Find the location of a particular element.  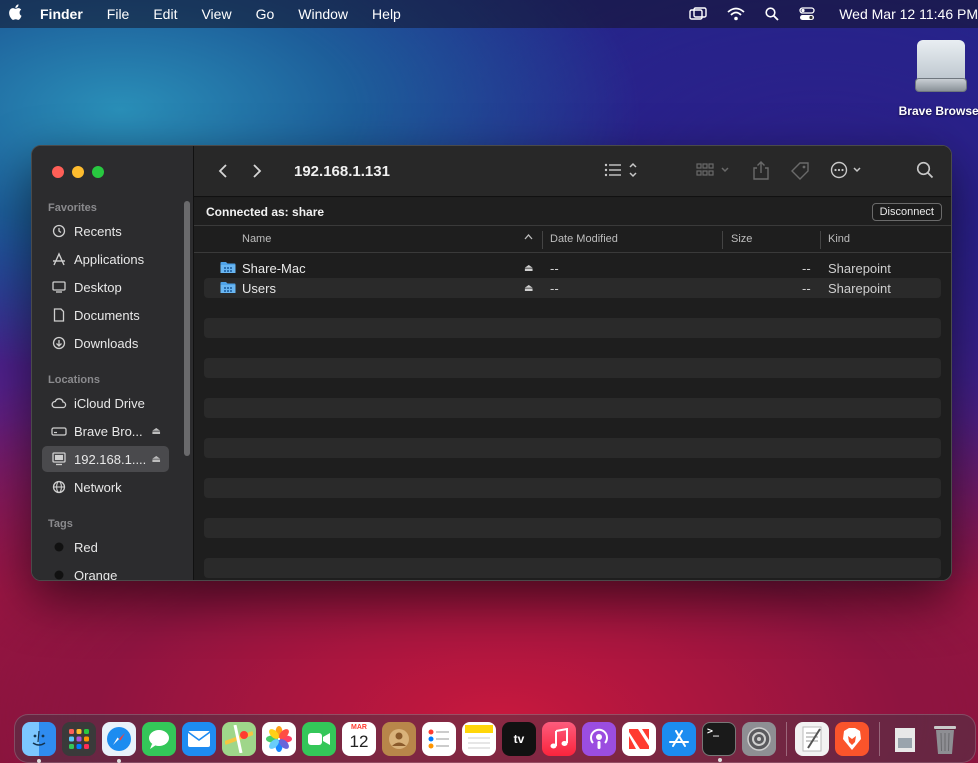

brave-browser-app-icon is located at coordinates (852, 738).